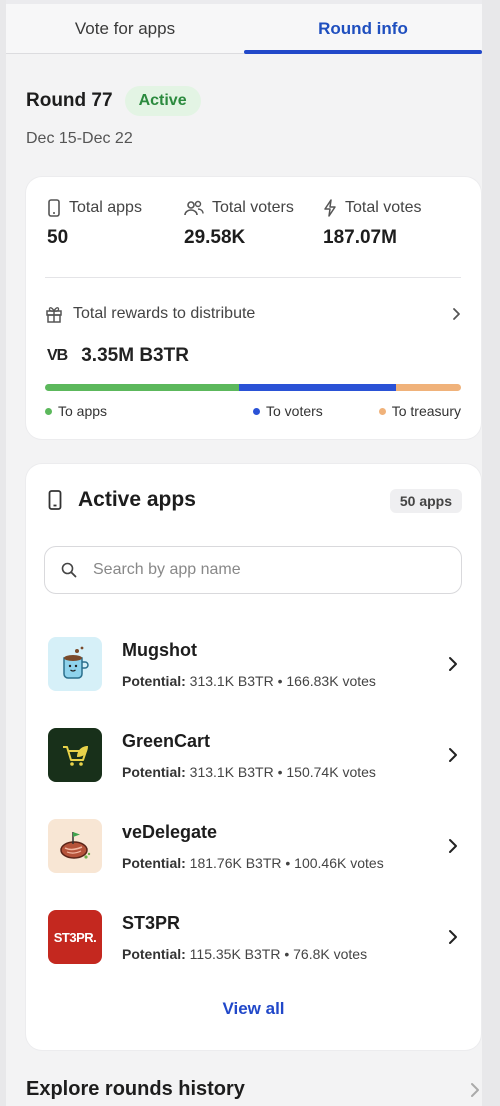  Describe the element at coordinates (253, 1089) in the screenshot. I see `explore-rounds-history: Explore rounds history` at that location.